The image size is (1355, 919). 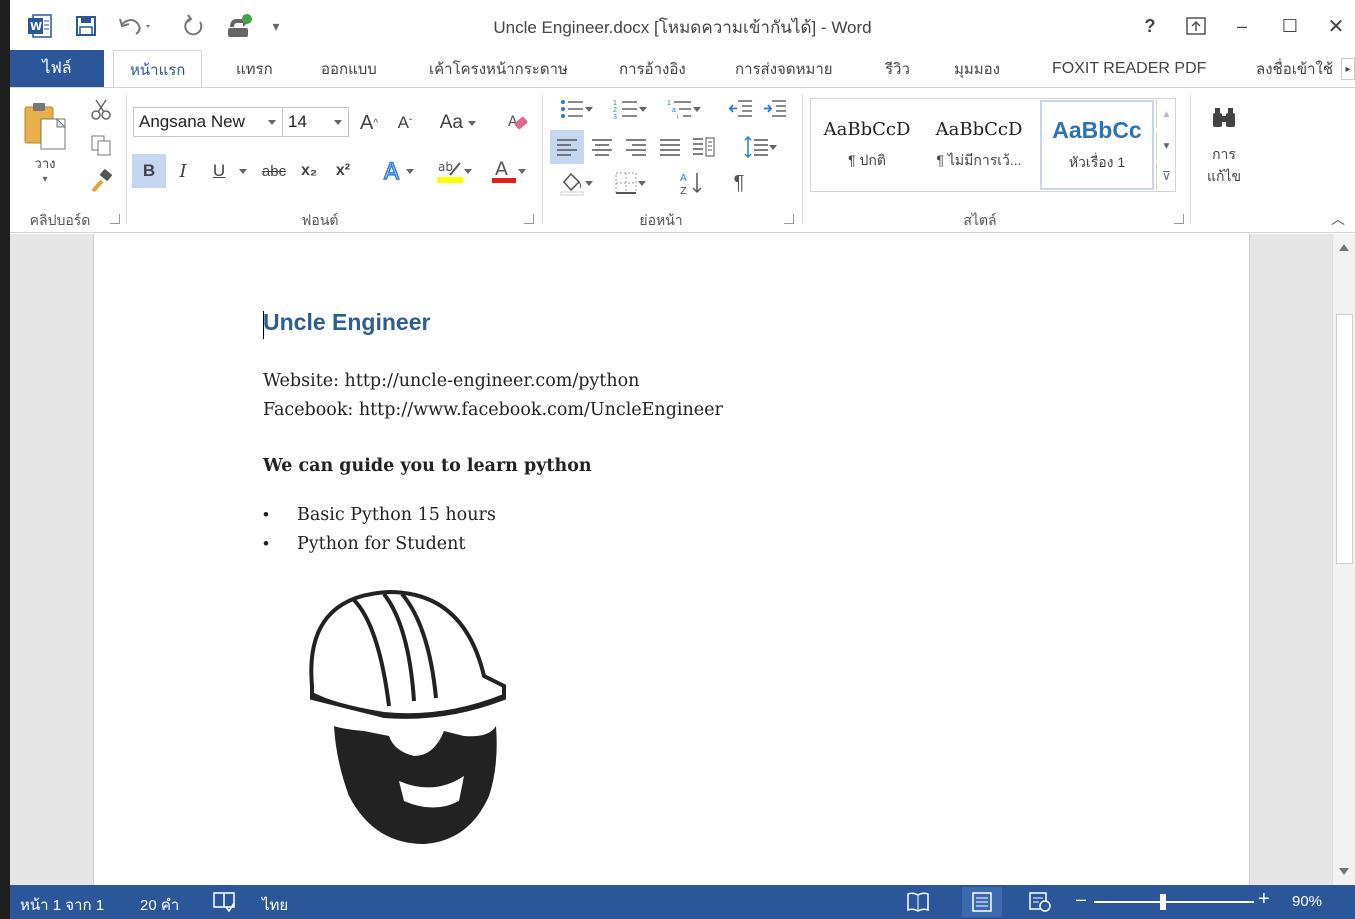 What do you see at coordinates (454, 171) in the screenshot?
I see `highlight-color-button: ab` at bounding box center [454, 171].